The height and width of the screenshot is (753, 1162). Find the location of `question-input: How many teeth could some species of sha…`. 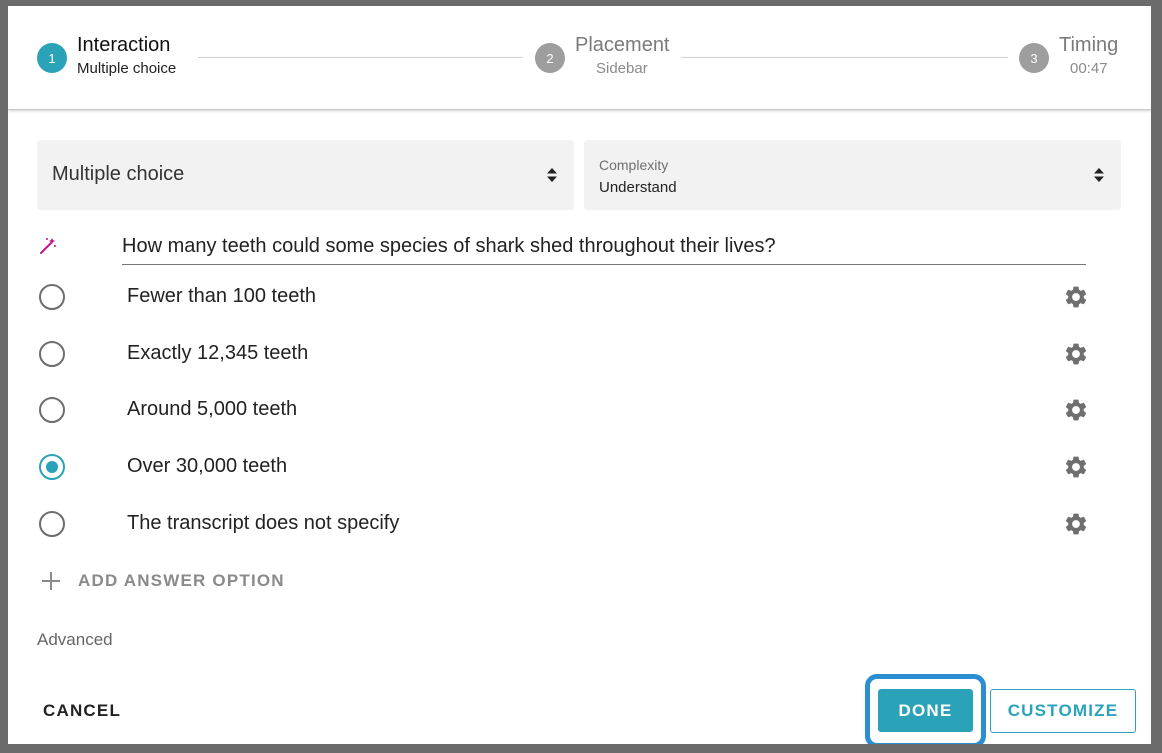

question-input: How many teeth could some species of sha… is located at coordinates (449, 246).